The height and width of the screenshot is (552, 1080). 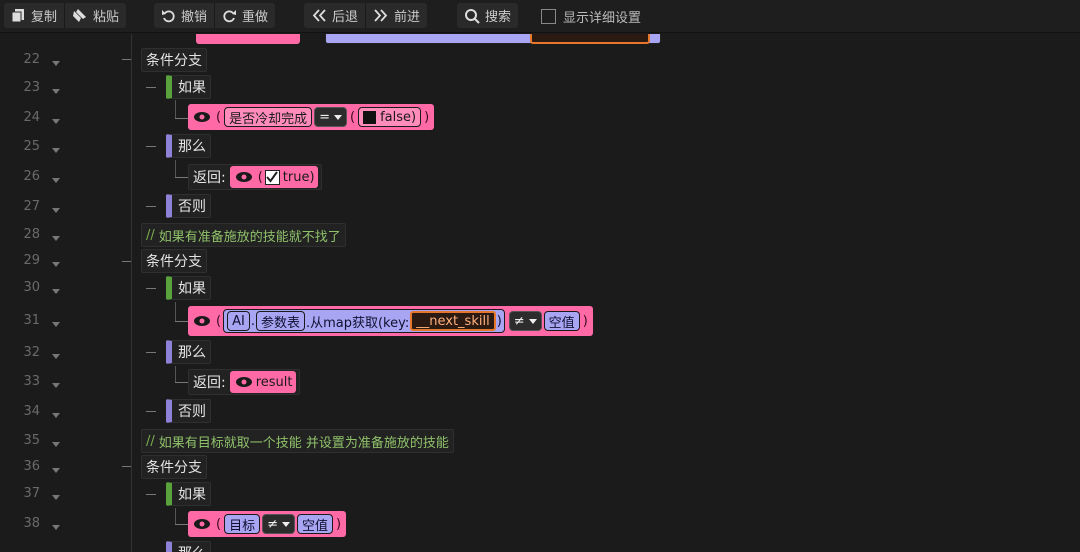 I want to click on params-chip: 参数表, so click(x=280, y=321).